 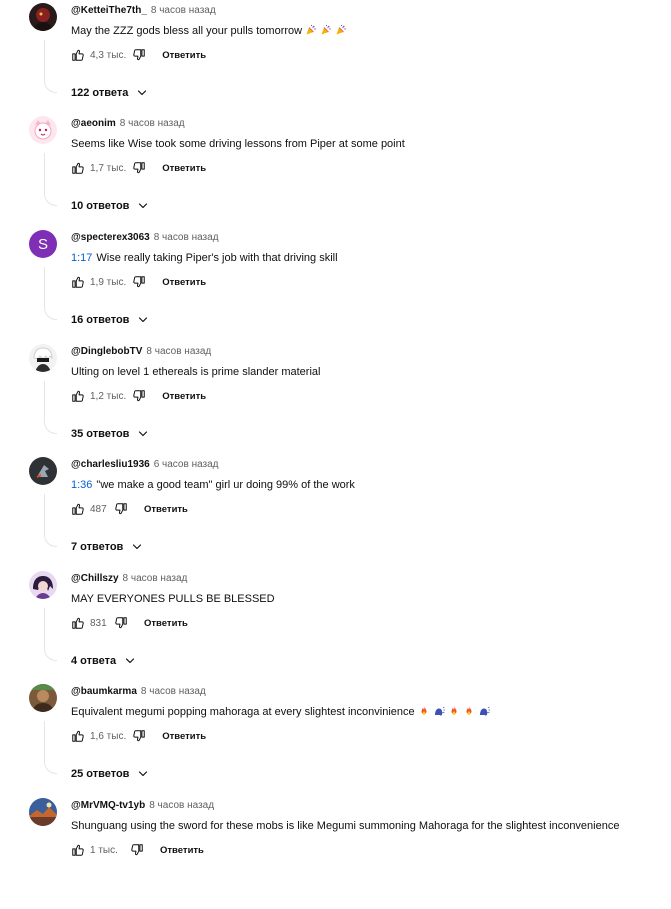 What do you see at coordinates (138, 692) in the screenshot?
I see `comment-header: @baumkarma 8 часов назад` at bounding box center [138, 692].